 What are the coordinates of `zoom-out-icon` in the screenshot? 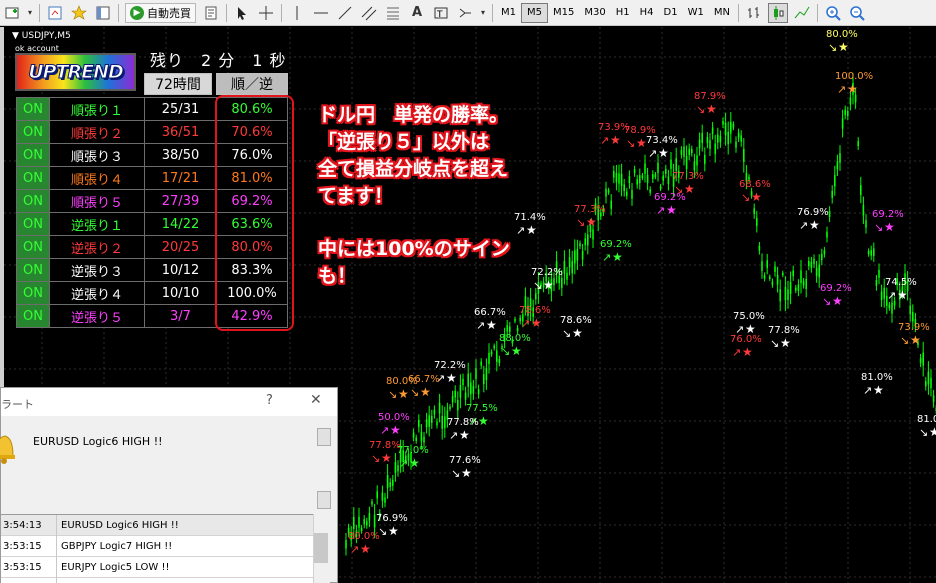 It's located at (857, 13).